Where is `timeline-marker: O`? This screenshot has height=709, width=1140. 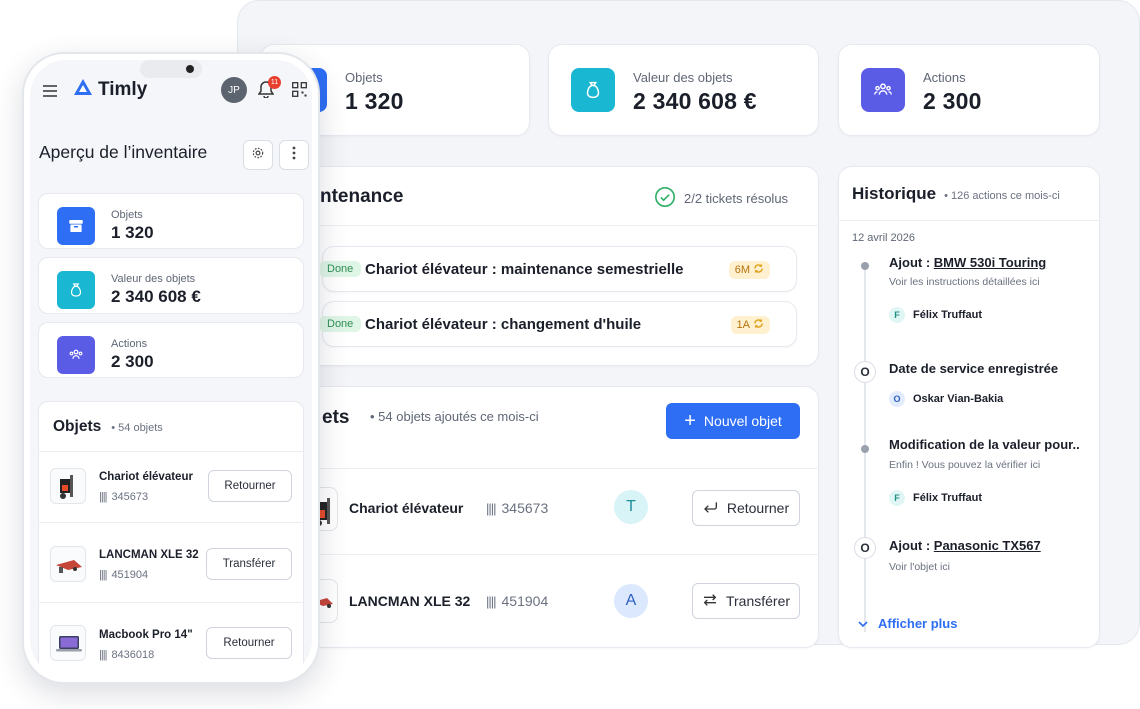 timeline-marker: O is located at coordinates (865, 372).